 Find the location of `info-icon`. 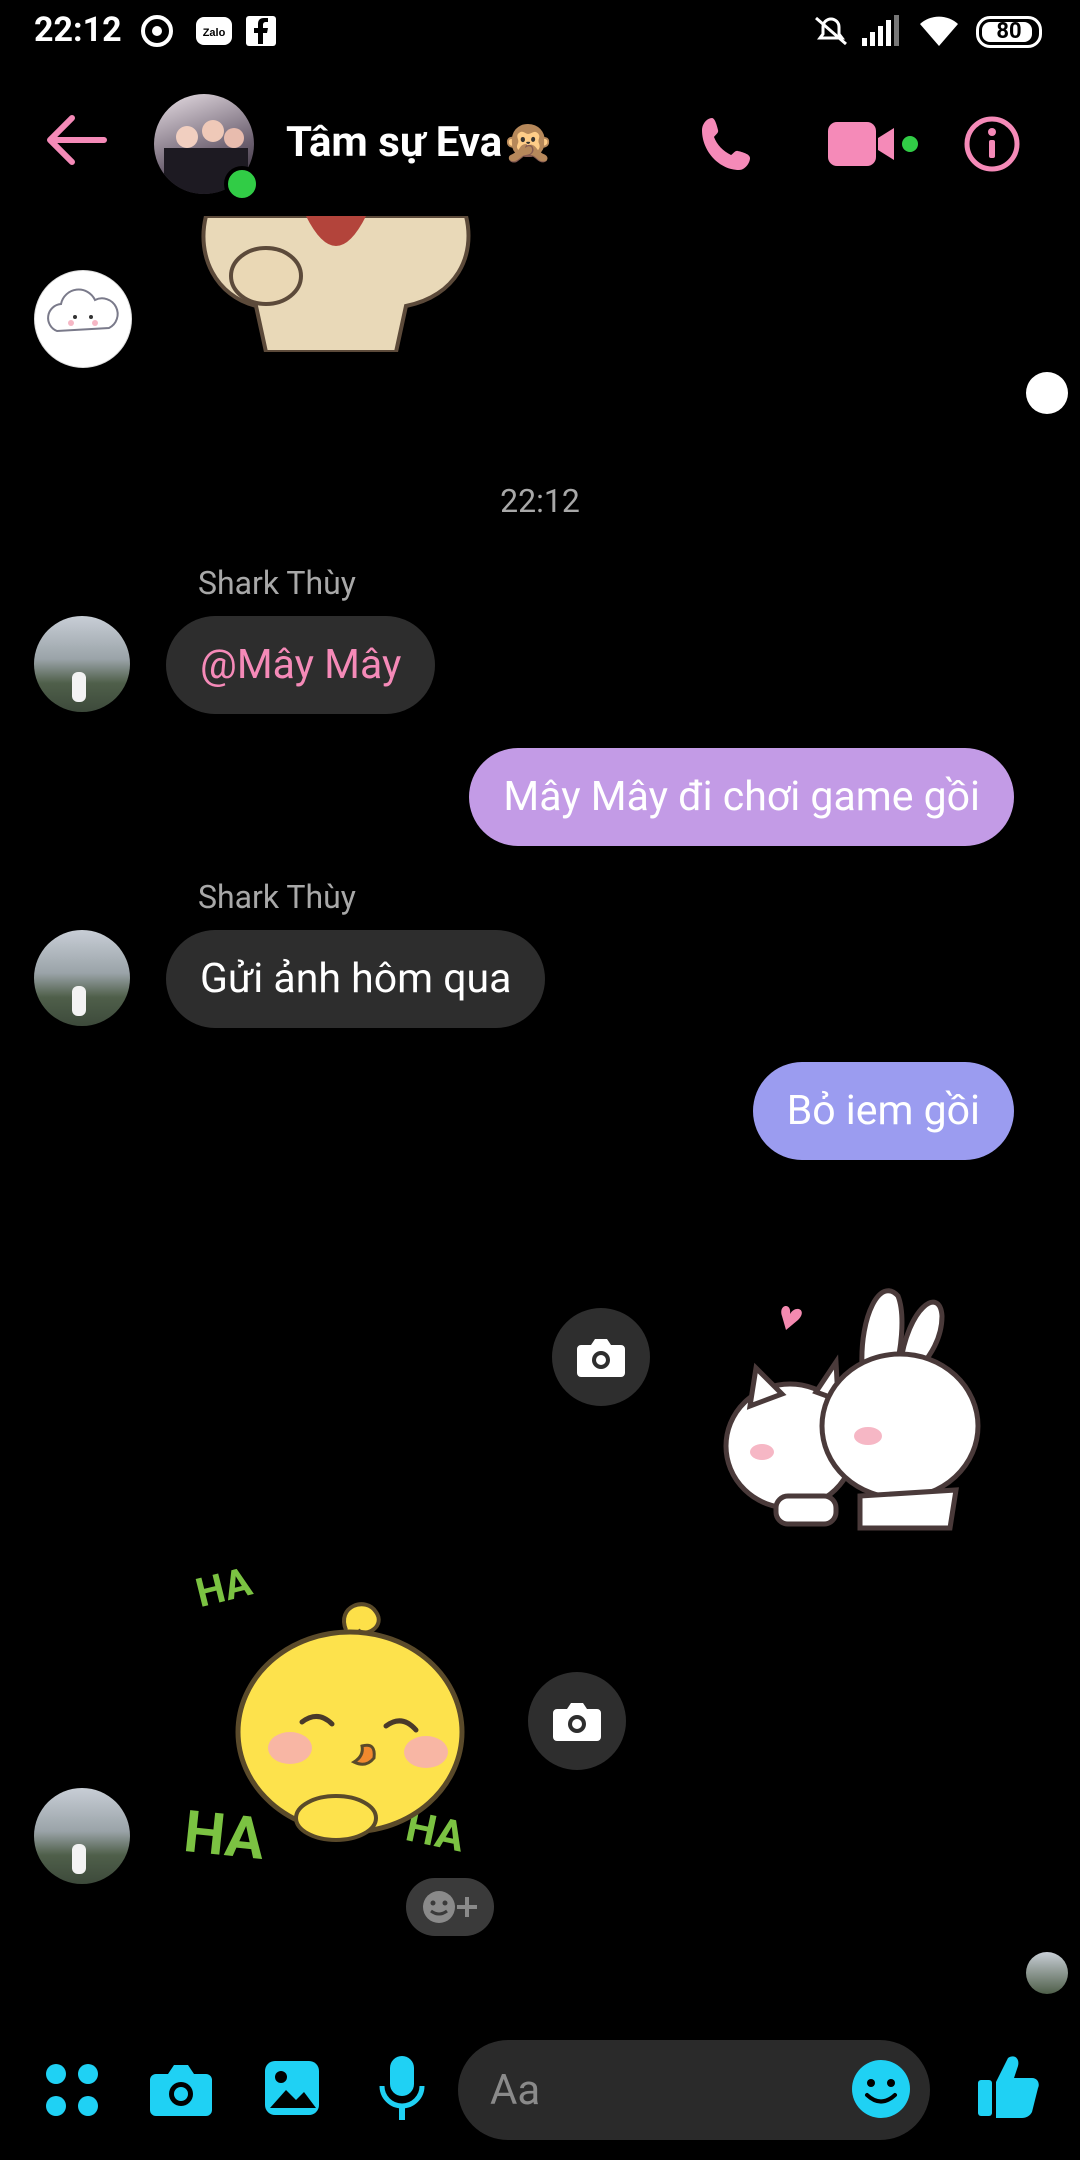

info-icon is located at coordinates (992, 144).